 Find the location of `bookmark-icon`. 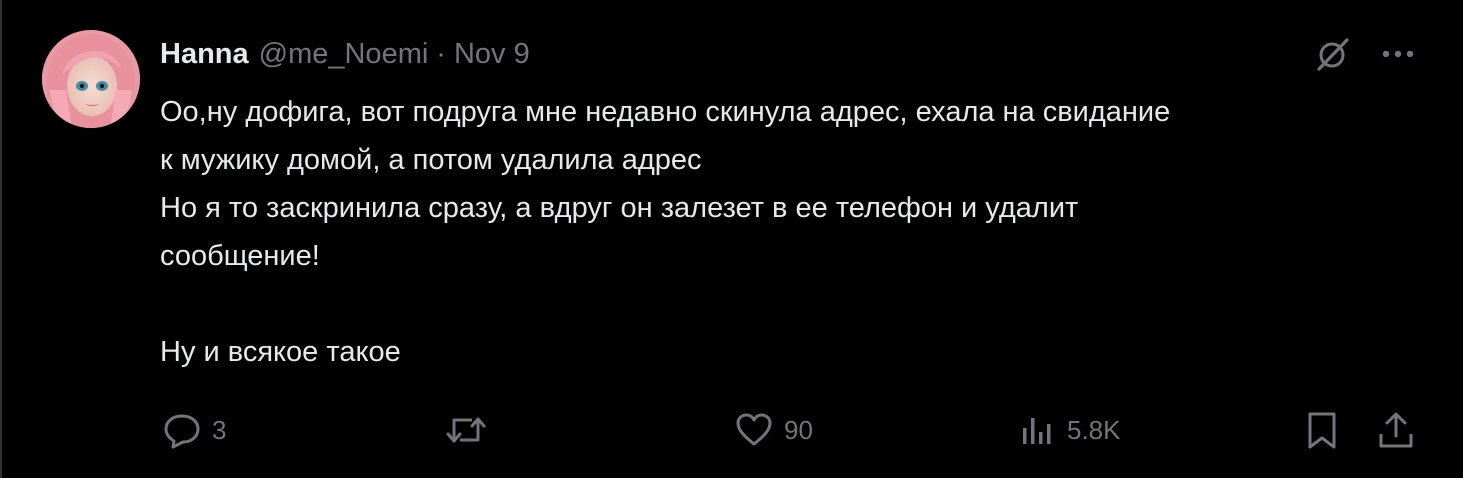

bookmark-icon is located at coordinates (1322, 430).